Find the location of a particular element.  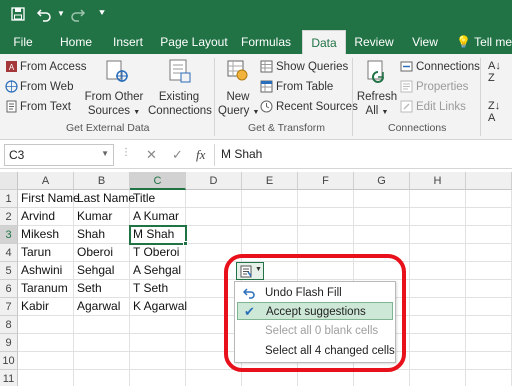

cell-a6: Taranum is located at coordinates (46, 289).